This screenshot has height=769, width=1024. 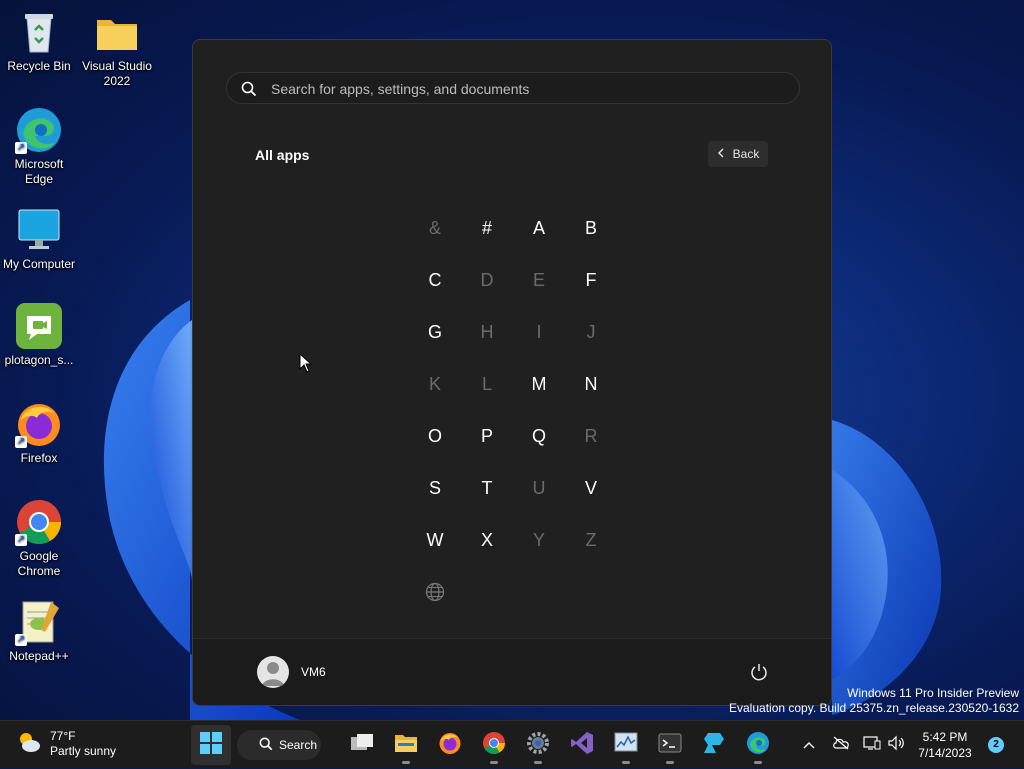 What do you see at coordinates (591, 539) in the screenshot?
I see `letter-z: Z` at bounding box center [591, 539].